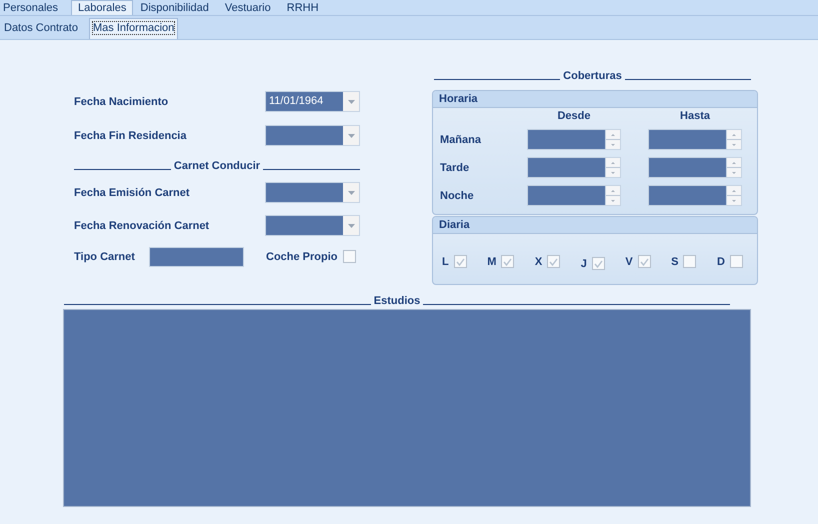 This screenshot has height=524, width=818. I want to click on field-label: Fecha Emisión Carnet, so click(132, 192).